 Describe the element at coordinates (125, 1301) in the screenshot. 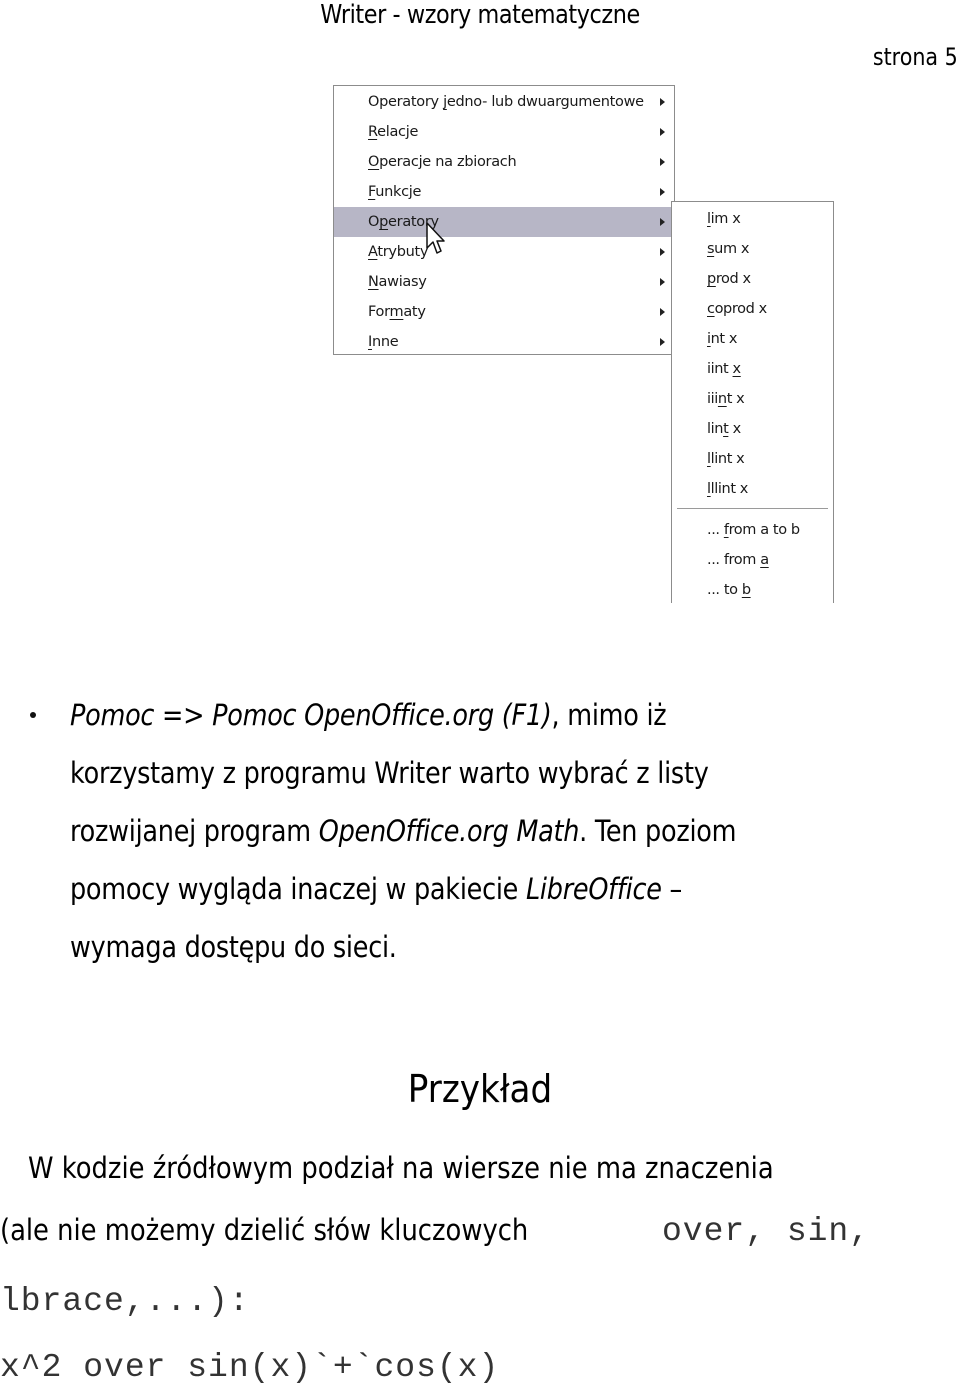

I see `code-inline: lbrace,...):` at that location.